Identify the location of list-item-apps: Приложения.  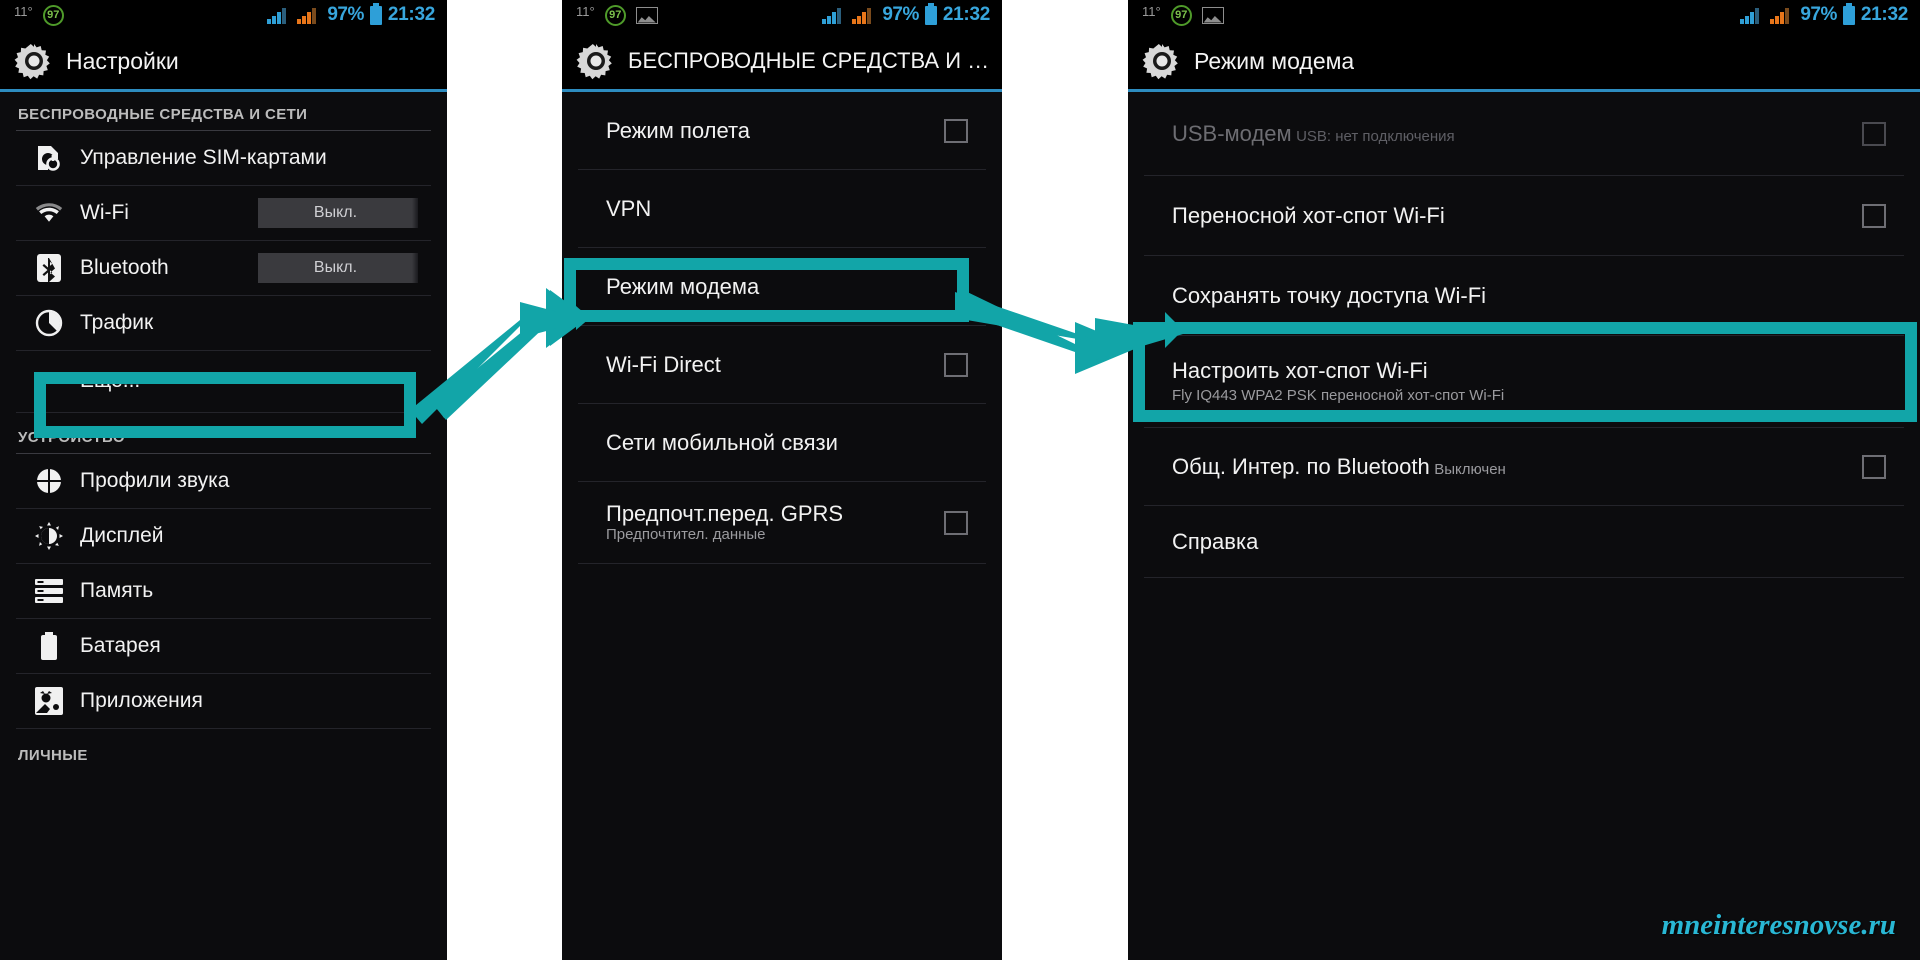
(223, 701).